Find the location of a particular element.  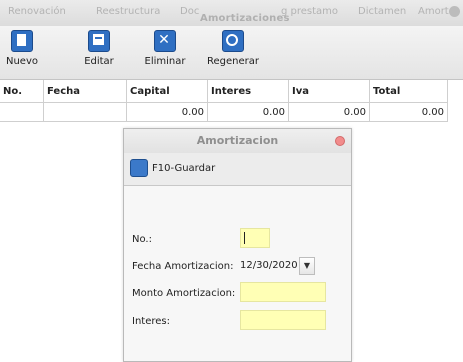

toolbar: Nuevo Editar ✕ Eliminar Regenerar is located at coordinates (231, 53).